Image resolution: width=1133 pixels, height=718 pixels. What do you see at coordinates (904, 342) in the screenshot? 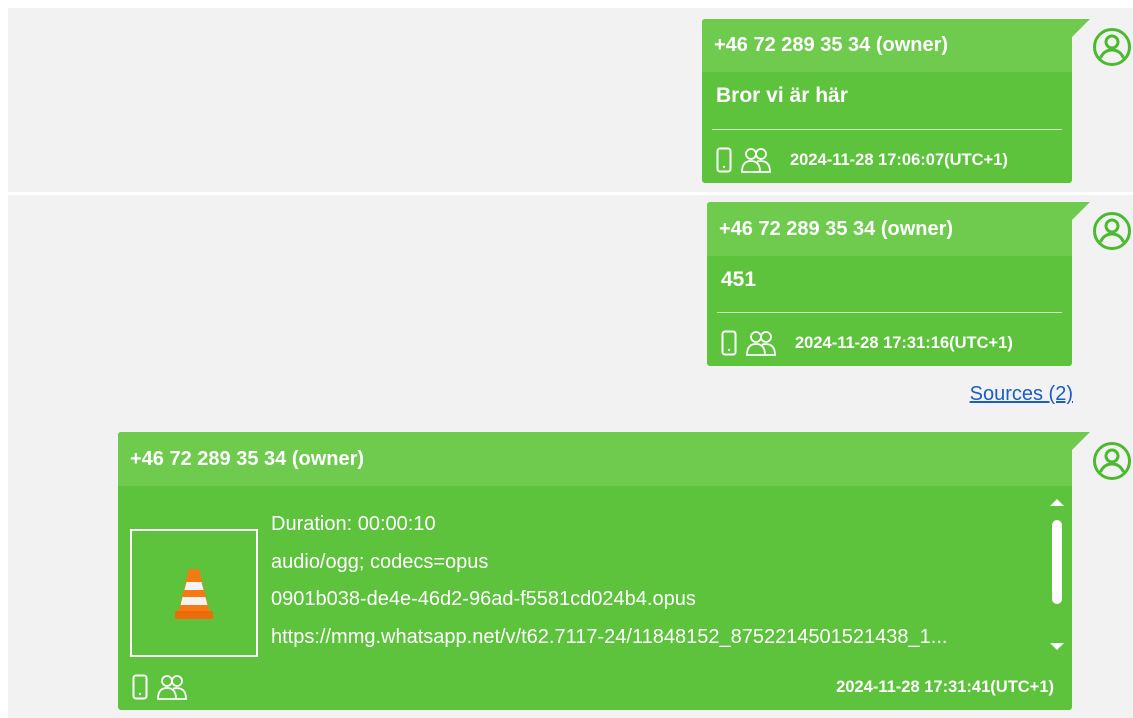
I see `message-timestamp: 2024-11-28 17:31:16(UTC+1)` at bounding box center [904, 342].